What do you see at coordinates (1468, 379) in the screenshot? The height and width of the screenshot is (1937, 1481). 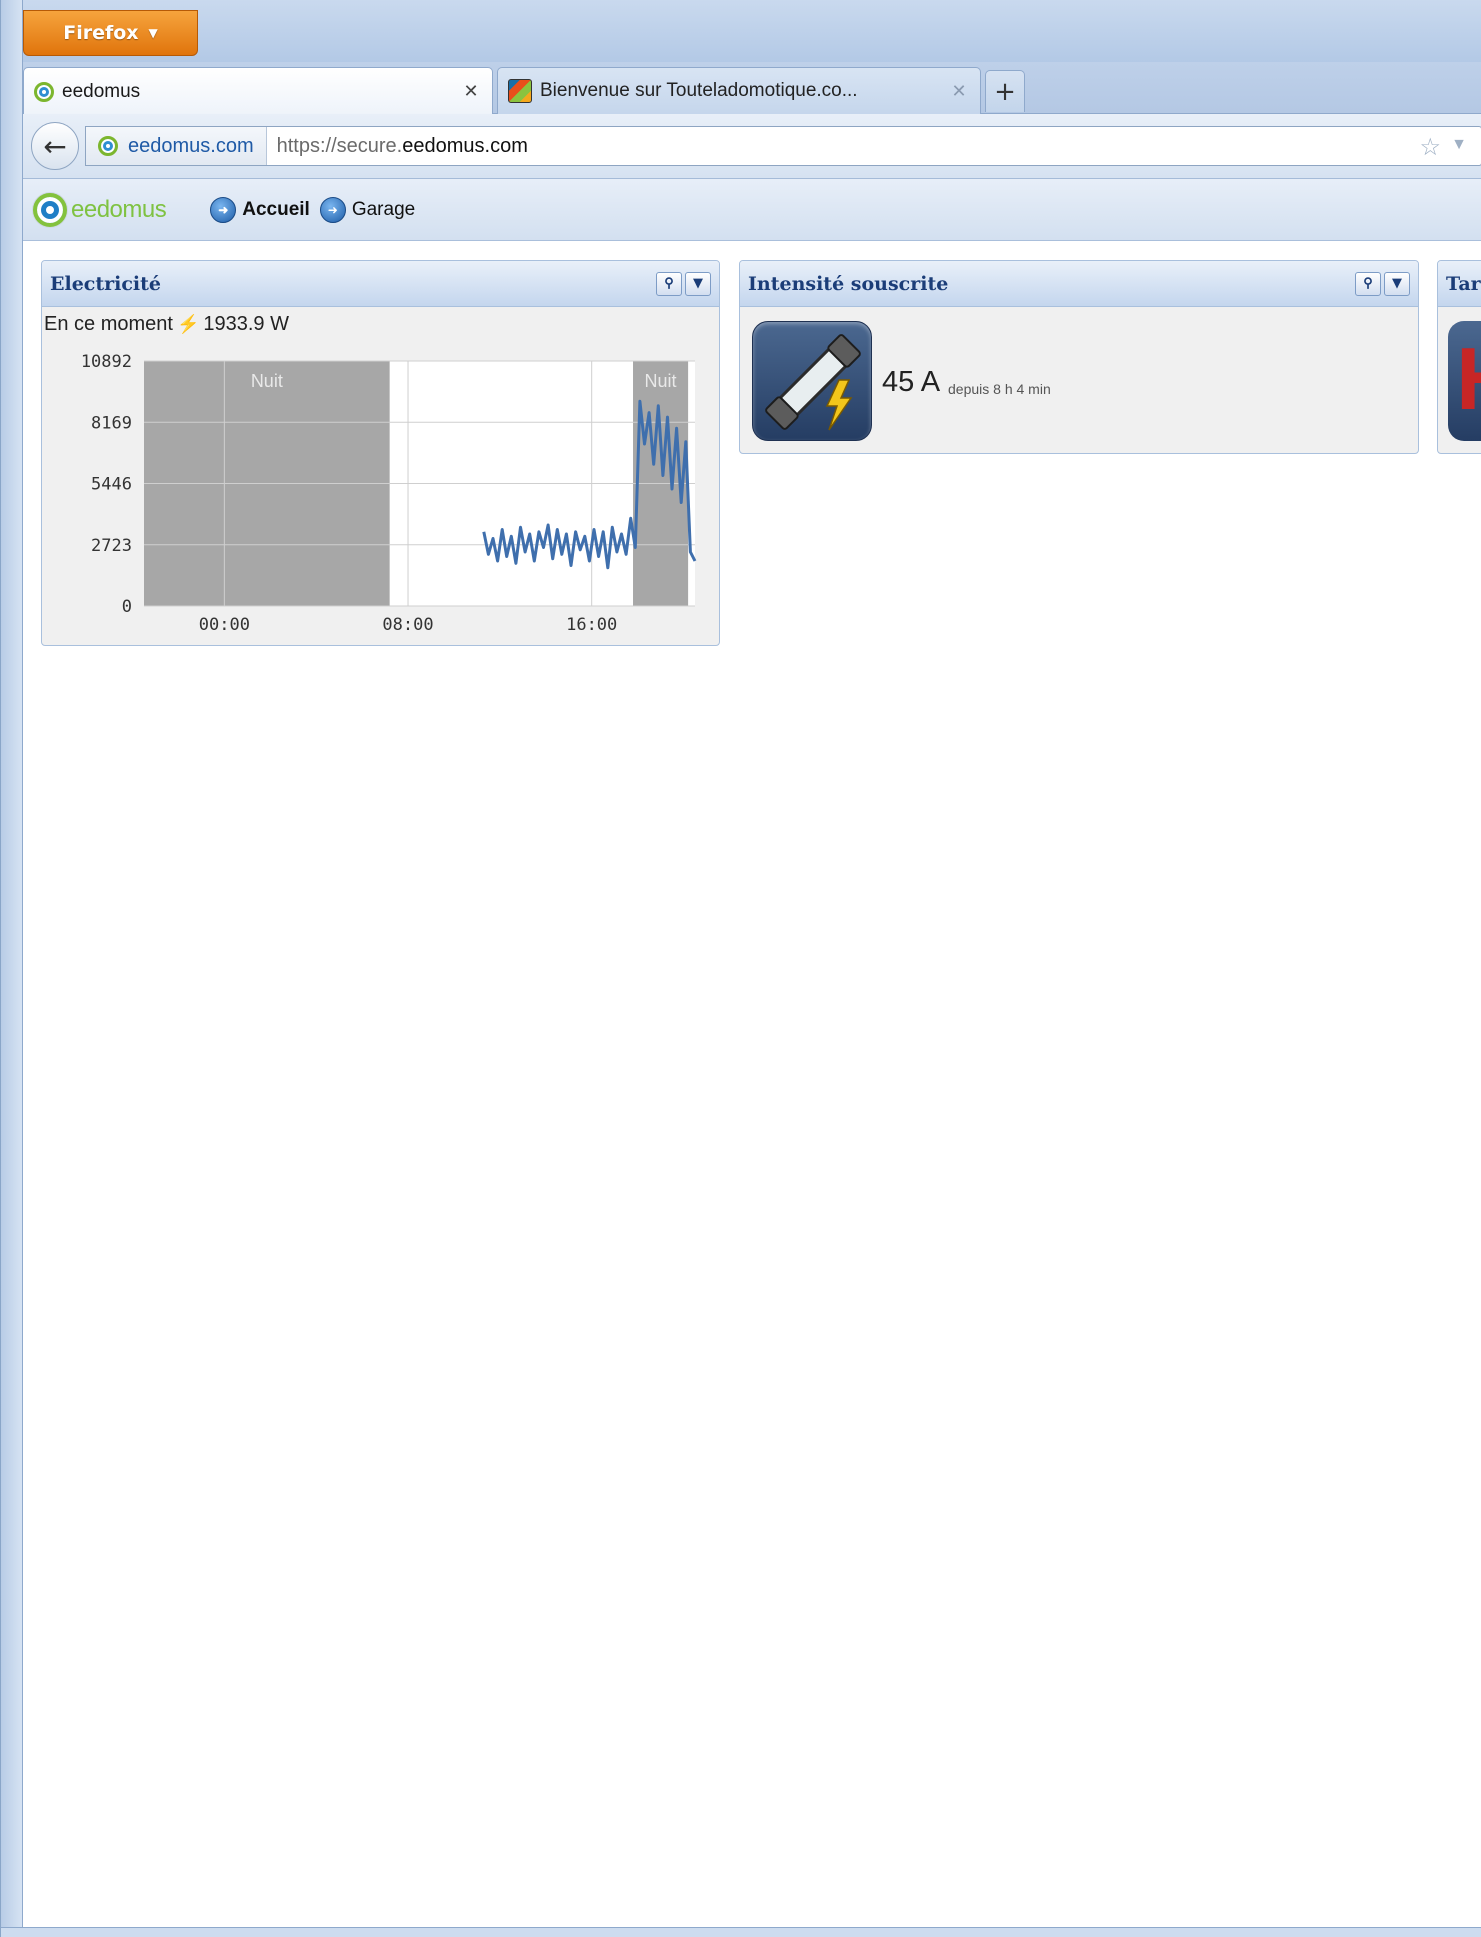 I see `tariff-letter: H` at bounding box center [1468, 379].